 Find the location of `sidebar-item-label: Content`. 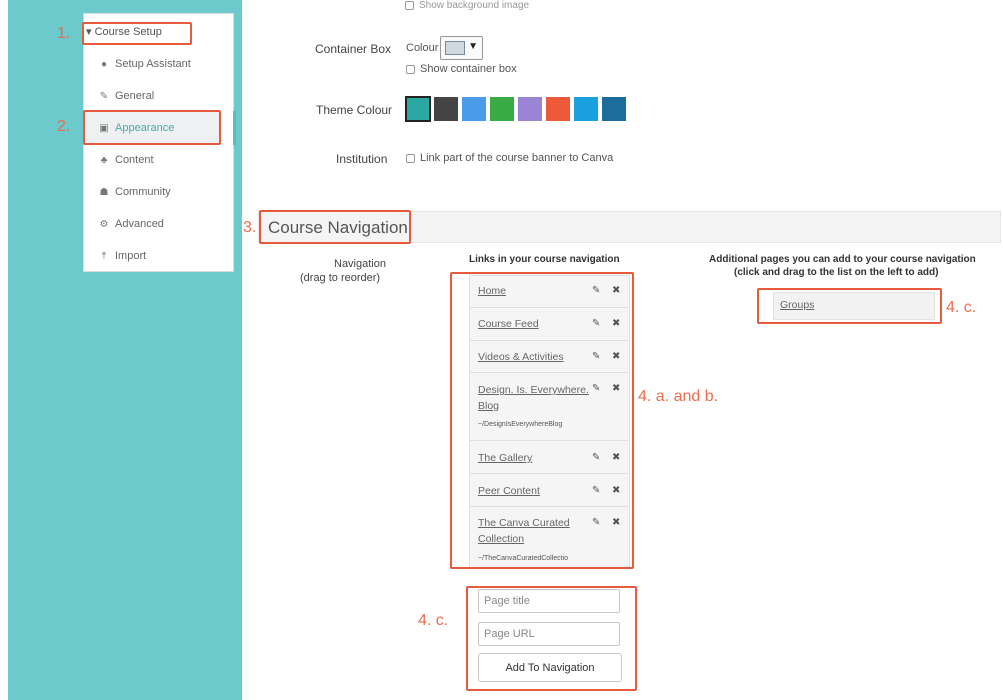

sidebar-item-label: Content is located at coordinates (134, 160).